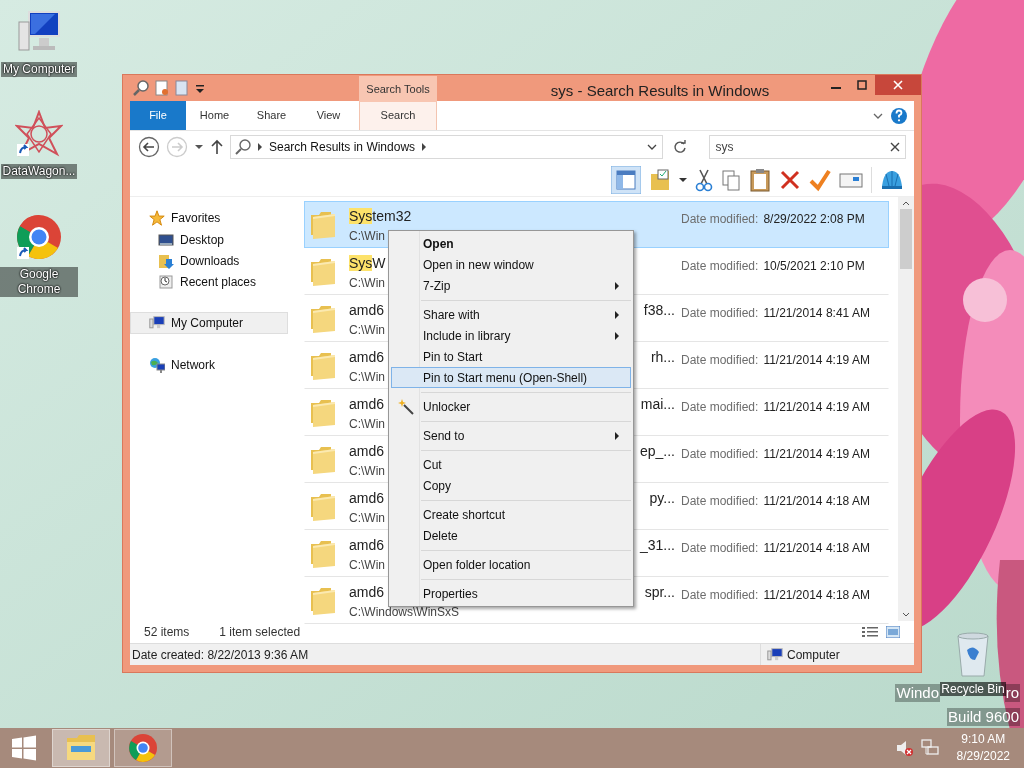  What do you see at coordinates (511, 514) in the screenshot?
I see `menu-item: Create shortcut` at bounding box center [511, 514].